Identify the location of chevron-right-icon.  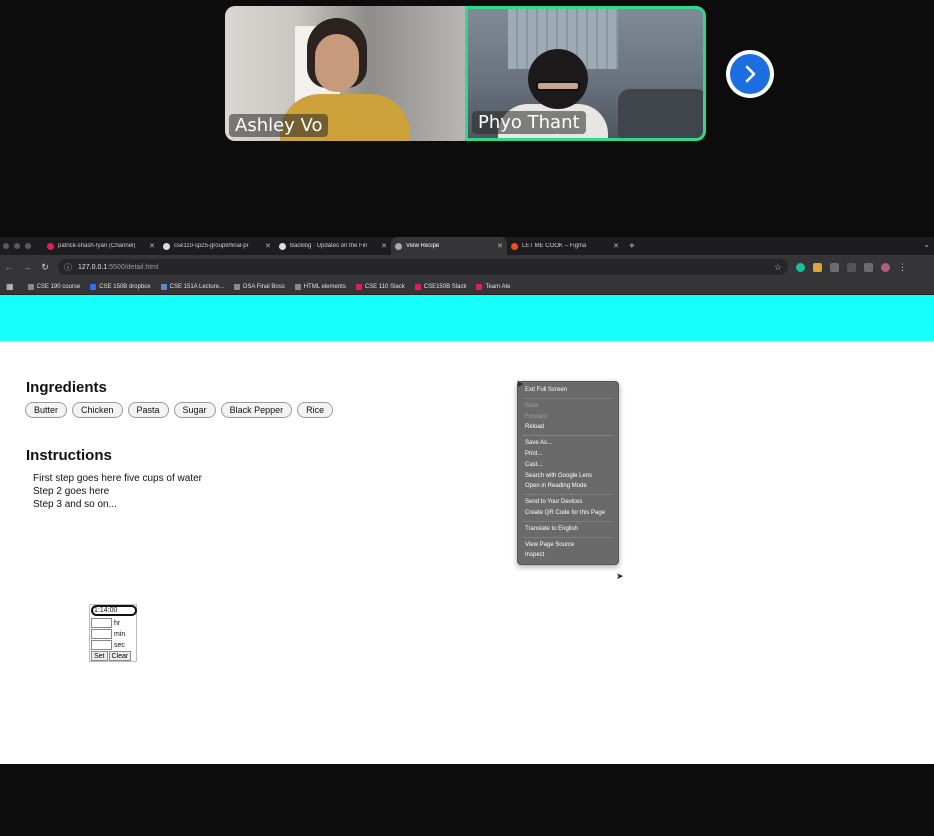
(750, 74).